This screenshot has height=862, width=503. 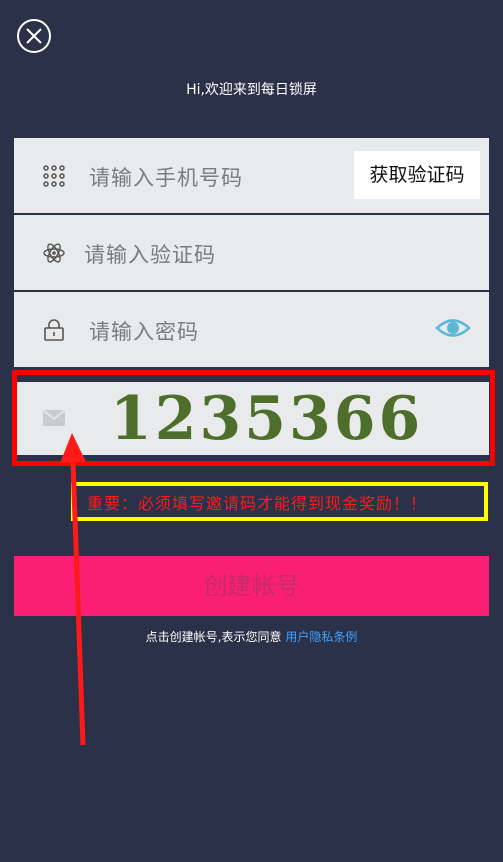 What do you see at coordinates (215, 637) in the screenshot?
I see `agreement-prefix: 点击创建帐号,表示您同意` at bounding box center [215, 637].